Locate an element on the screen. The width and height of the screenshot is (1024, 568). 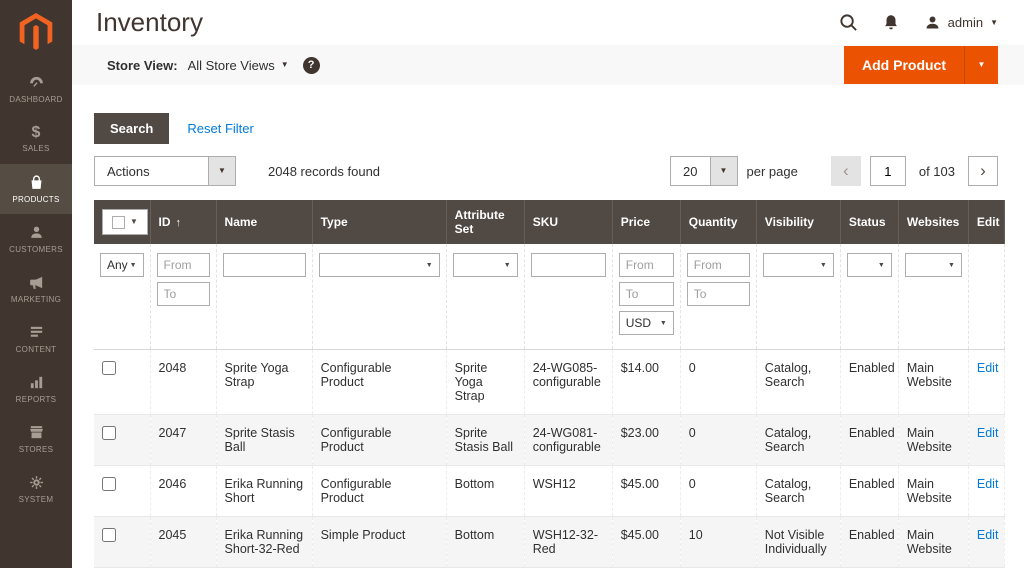
cell-status: Enabled is located at coordinates (869, 542).